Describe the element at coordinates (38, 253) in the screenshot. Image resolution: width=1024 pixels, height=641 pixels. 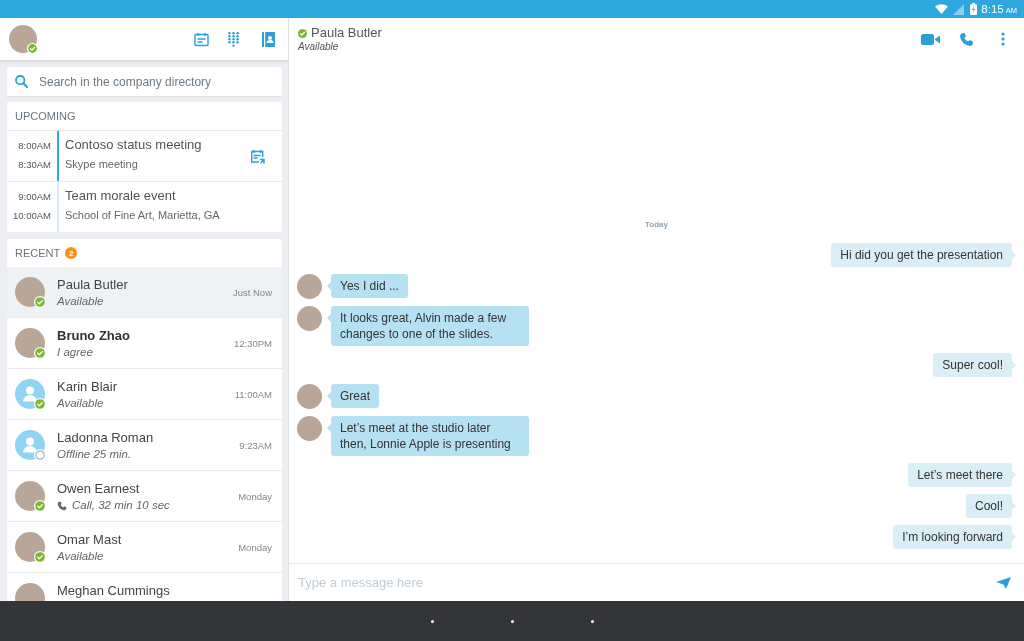
I see `section-title: RECENT` at that location.